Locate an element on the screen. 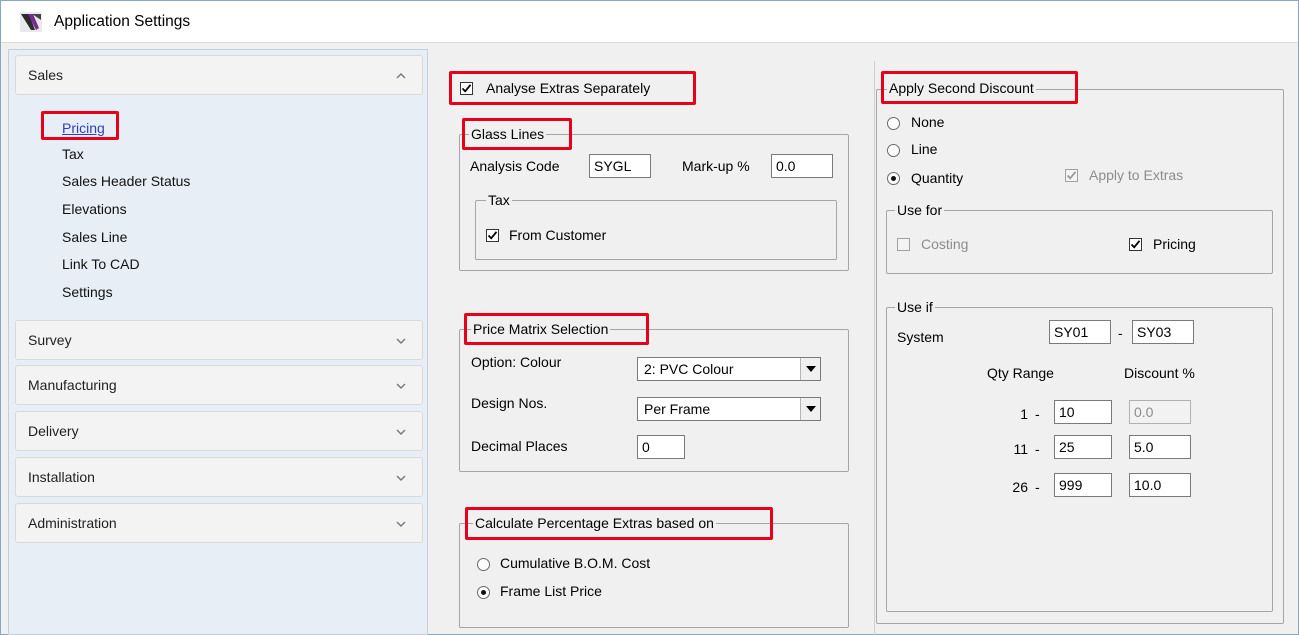  analyse-extras-checkbox is located at coordinates (466, 88).